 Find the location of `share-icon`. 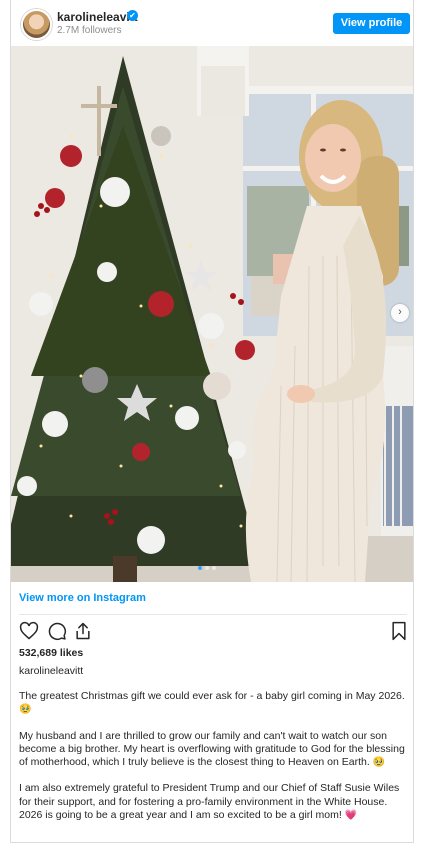

share-icon is located at coordinates (83, 631).